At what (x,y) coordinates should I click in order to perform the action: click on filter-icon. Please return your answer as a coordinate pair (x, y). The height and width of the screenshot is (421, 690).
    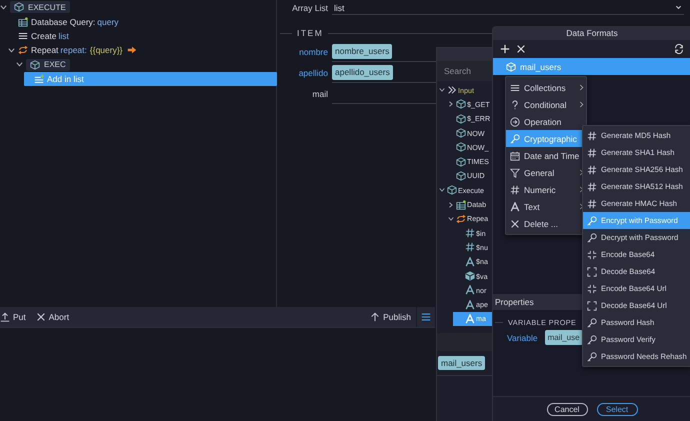
    Looking at the image, I should click on (515, 173).